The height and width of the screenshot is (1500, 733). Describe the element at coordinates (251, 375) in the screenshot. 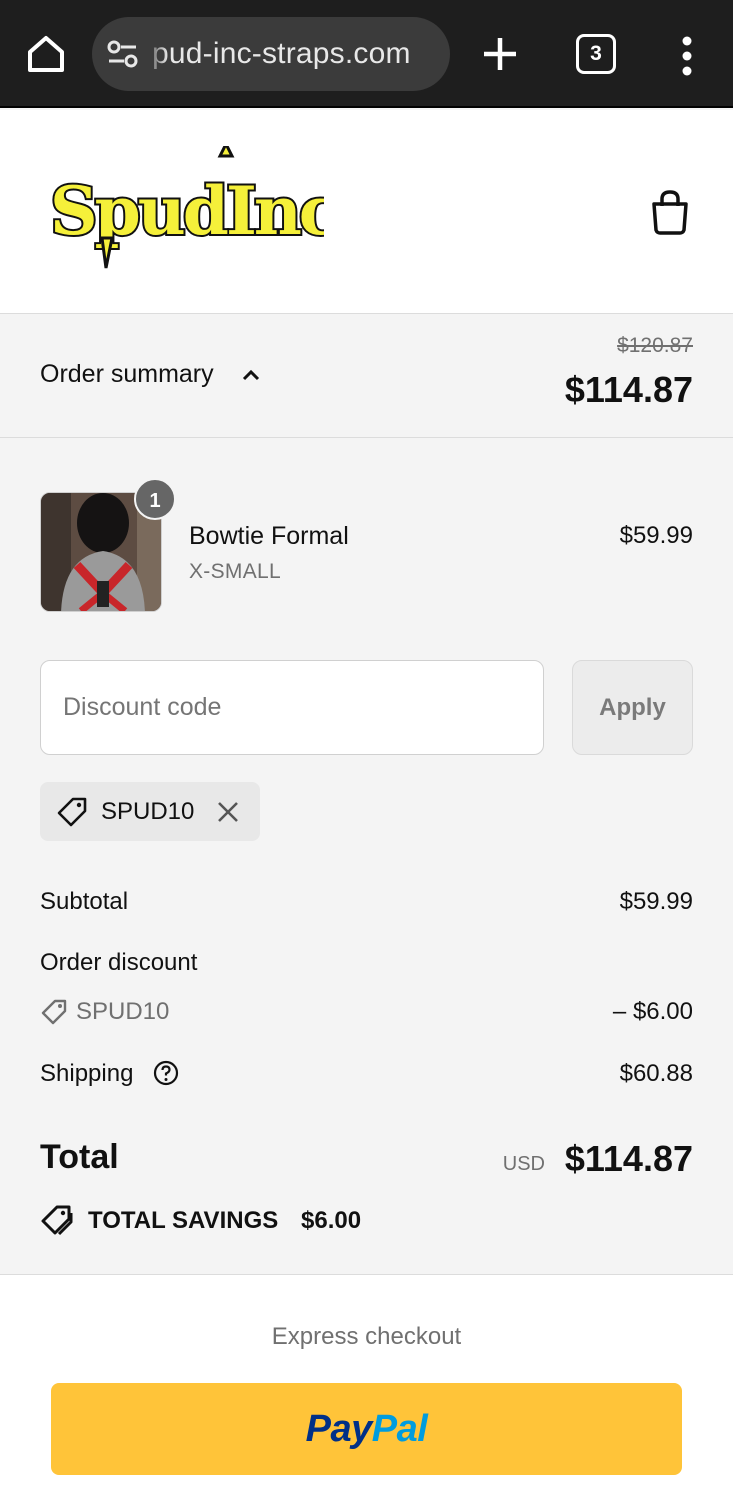

I see `chevron-up-icon` at that location.